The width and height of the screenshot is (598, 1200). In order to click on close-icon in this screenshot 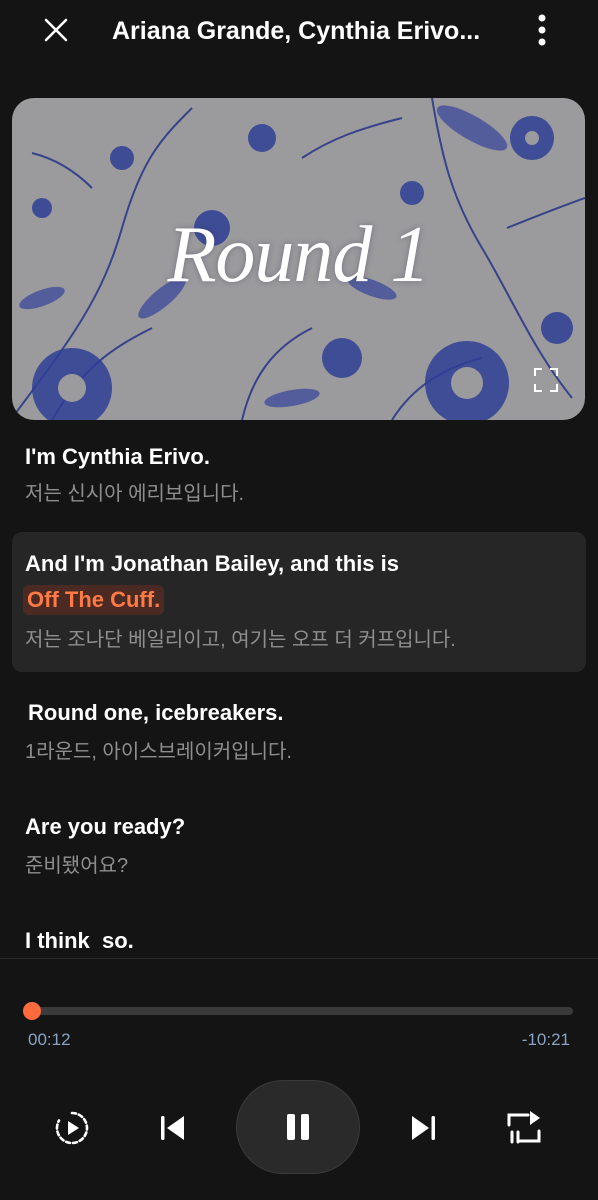, I will do `click(56, 30)`.